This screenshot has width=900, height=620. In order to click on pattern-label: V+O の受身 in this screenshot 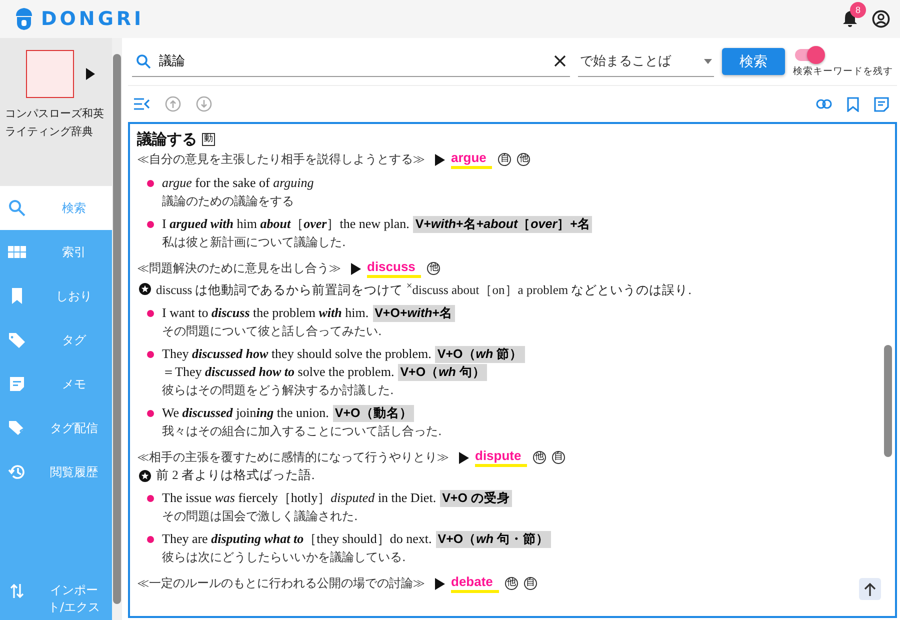, I will do `click(476, 498)`.